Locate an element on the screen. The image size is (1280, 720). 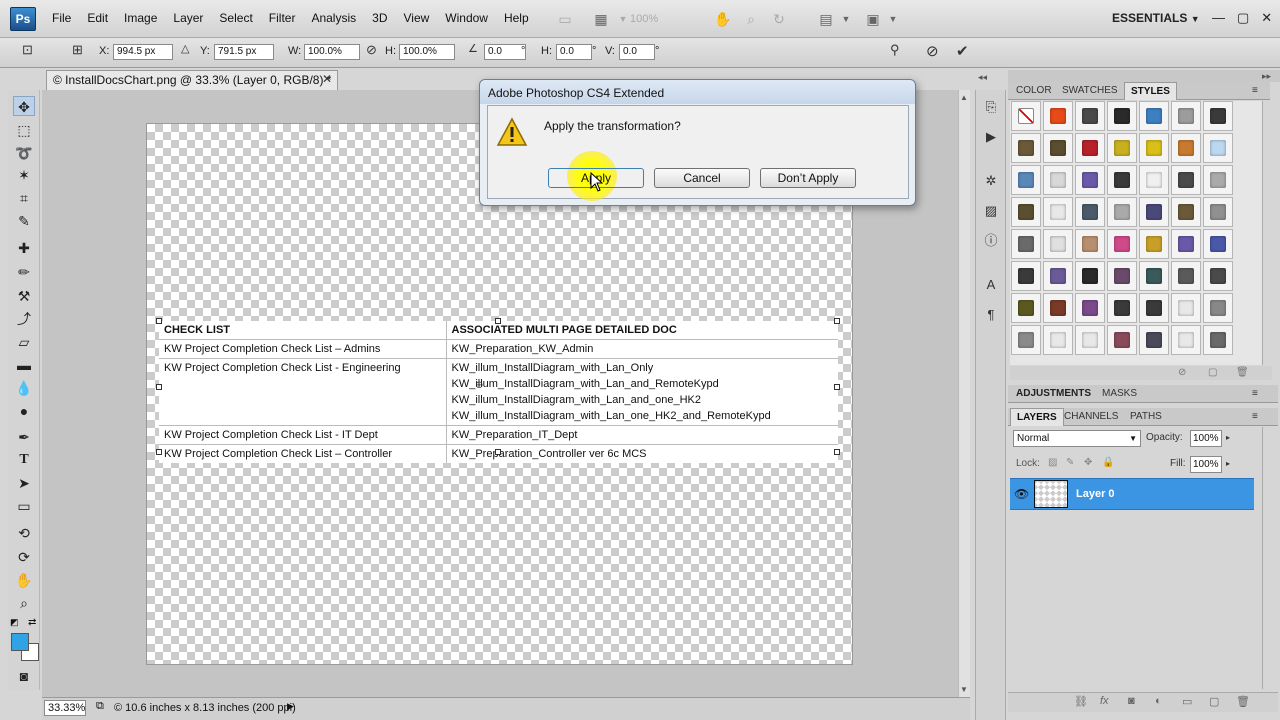
brush-tool-icon: ✏ is located at coordinates (24, 272).